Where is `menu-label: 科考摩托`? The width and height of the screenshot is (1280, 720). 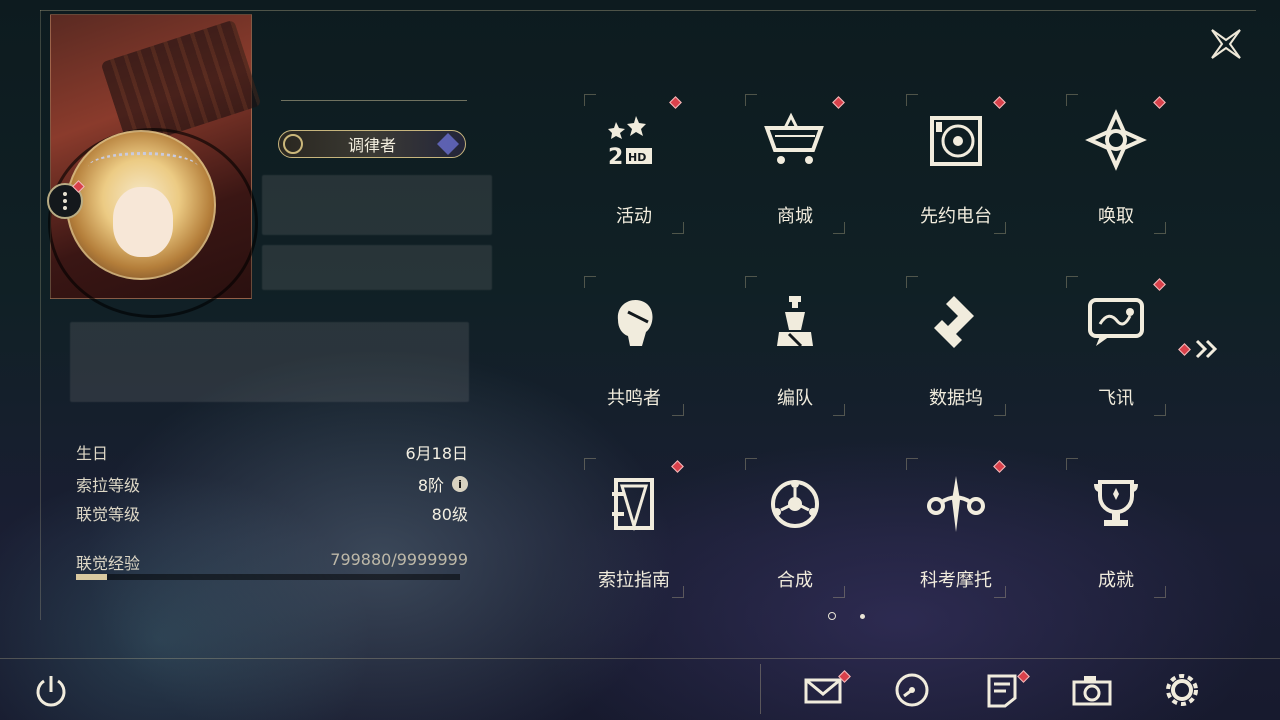 menu-label: 科考摩托 is located at coordinates (956, 580).